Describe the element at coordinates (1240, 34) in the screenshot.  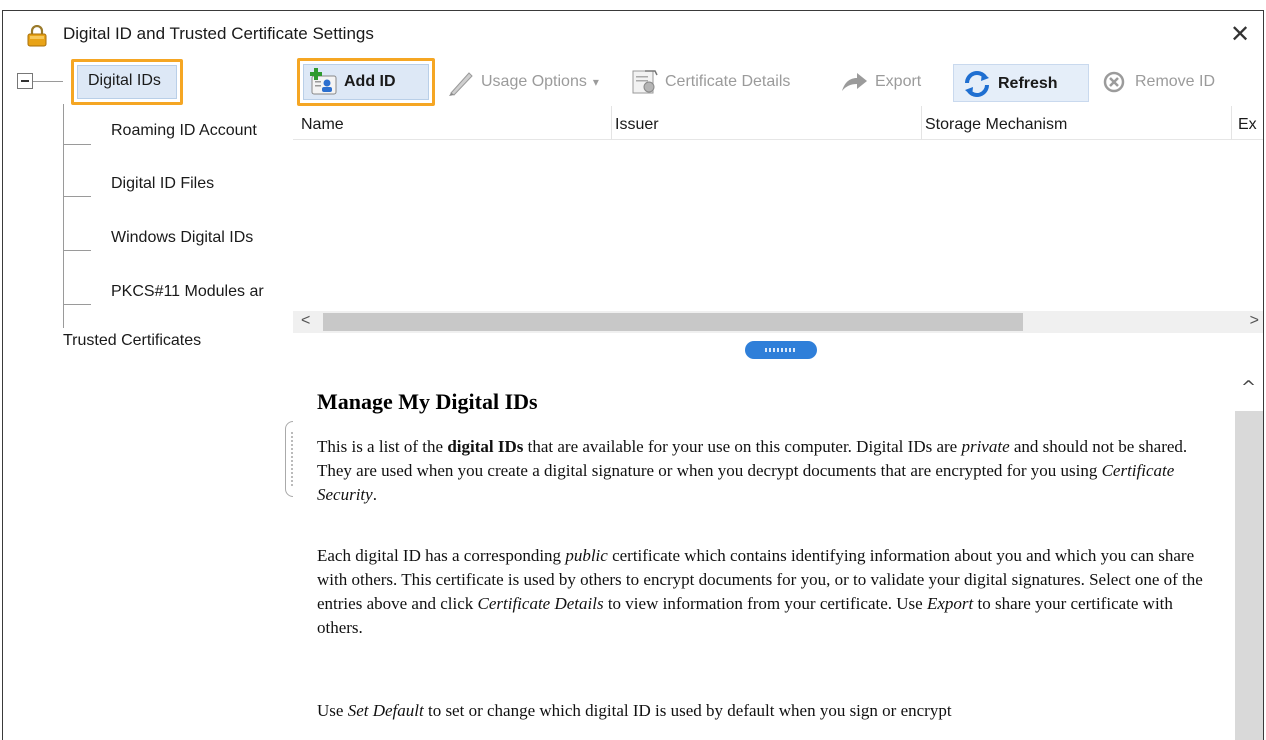
I see `close-button: ✕` at that location.